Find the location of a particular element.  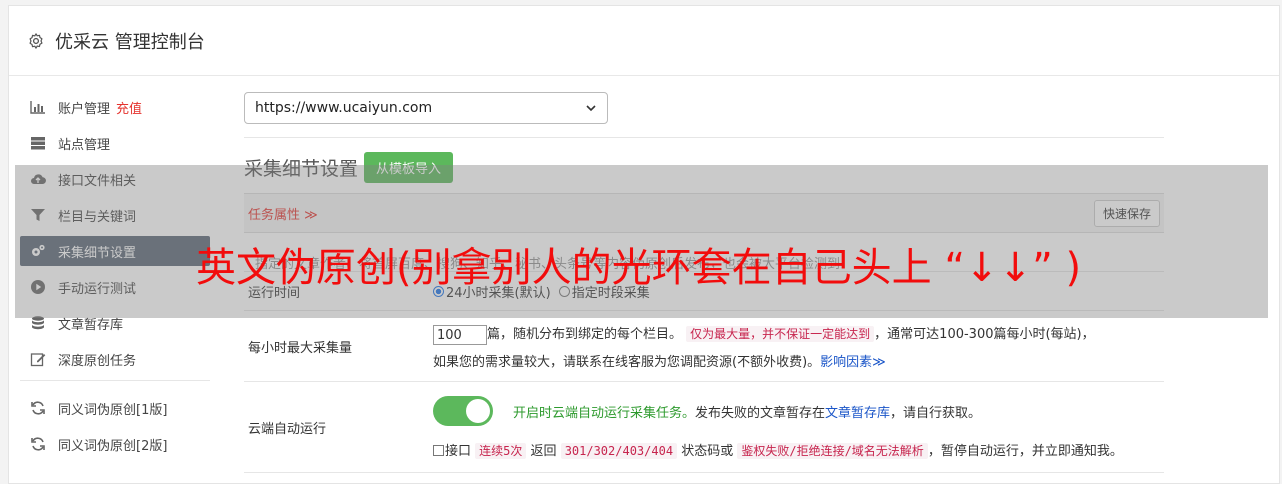

cb-label: 接口 is located at coordinates (458, 451).